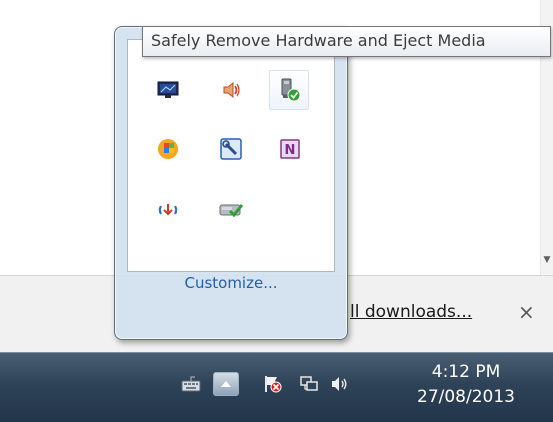 This screenshot has width=553, height=422. I want to click on chevron-up-icon, so click(226, 384).